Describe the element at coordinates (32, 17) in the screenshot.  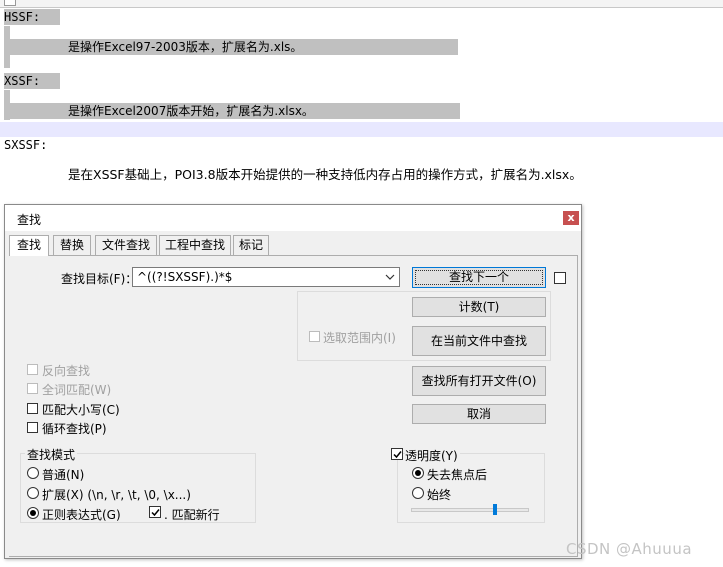
I see `editor-line-1: HSSF:` at that location.